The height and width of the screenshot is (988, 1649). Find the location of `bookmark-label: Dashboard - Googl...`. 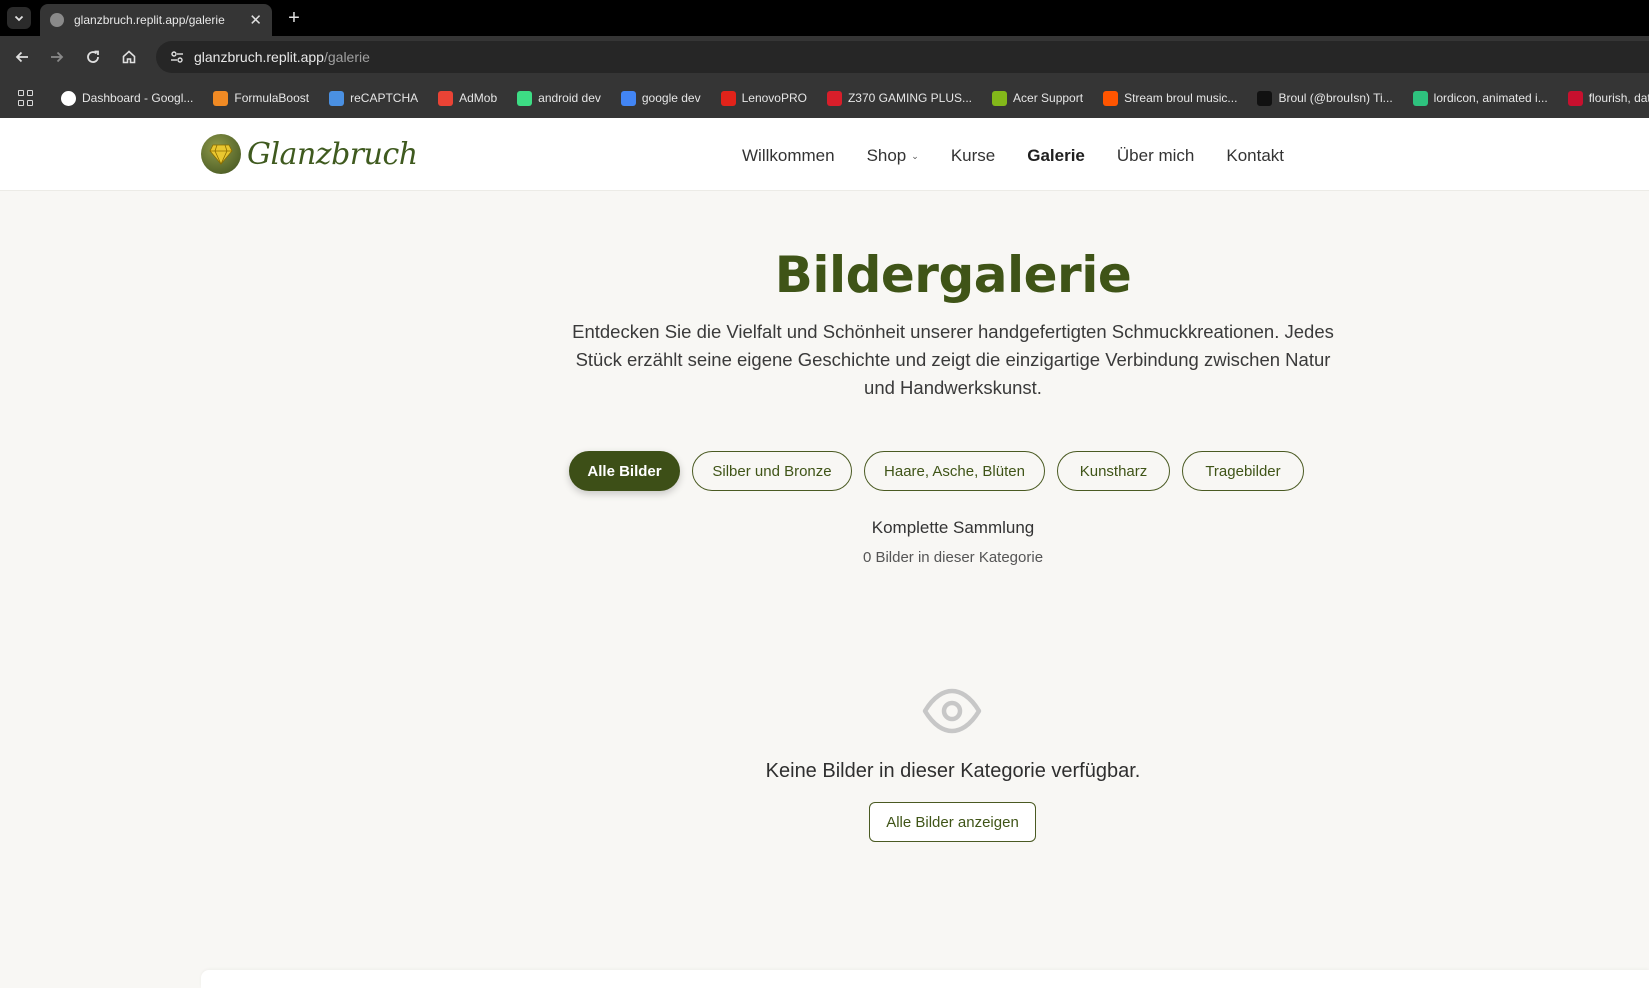

bookmark-label: Dashboard - Googl... is located at coordinates (138, 98).